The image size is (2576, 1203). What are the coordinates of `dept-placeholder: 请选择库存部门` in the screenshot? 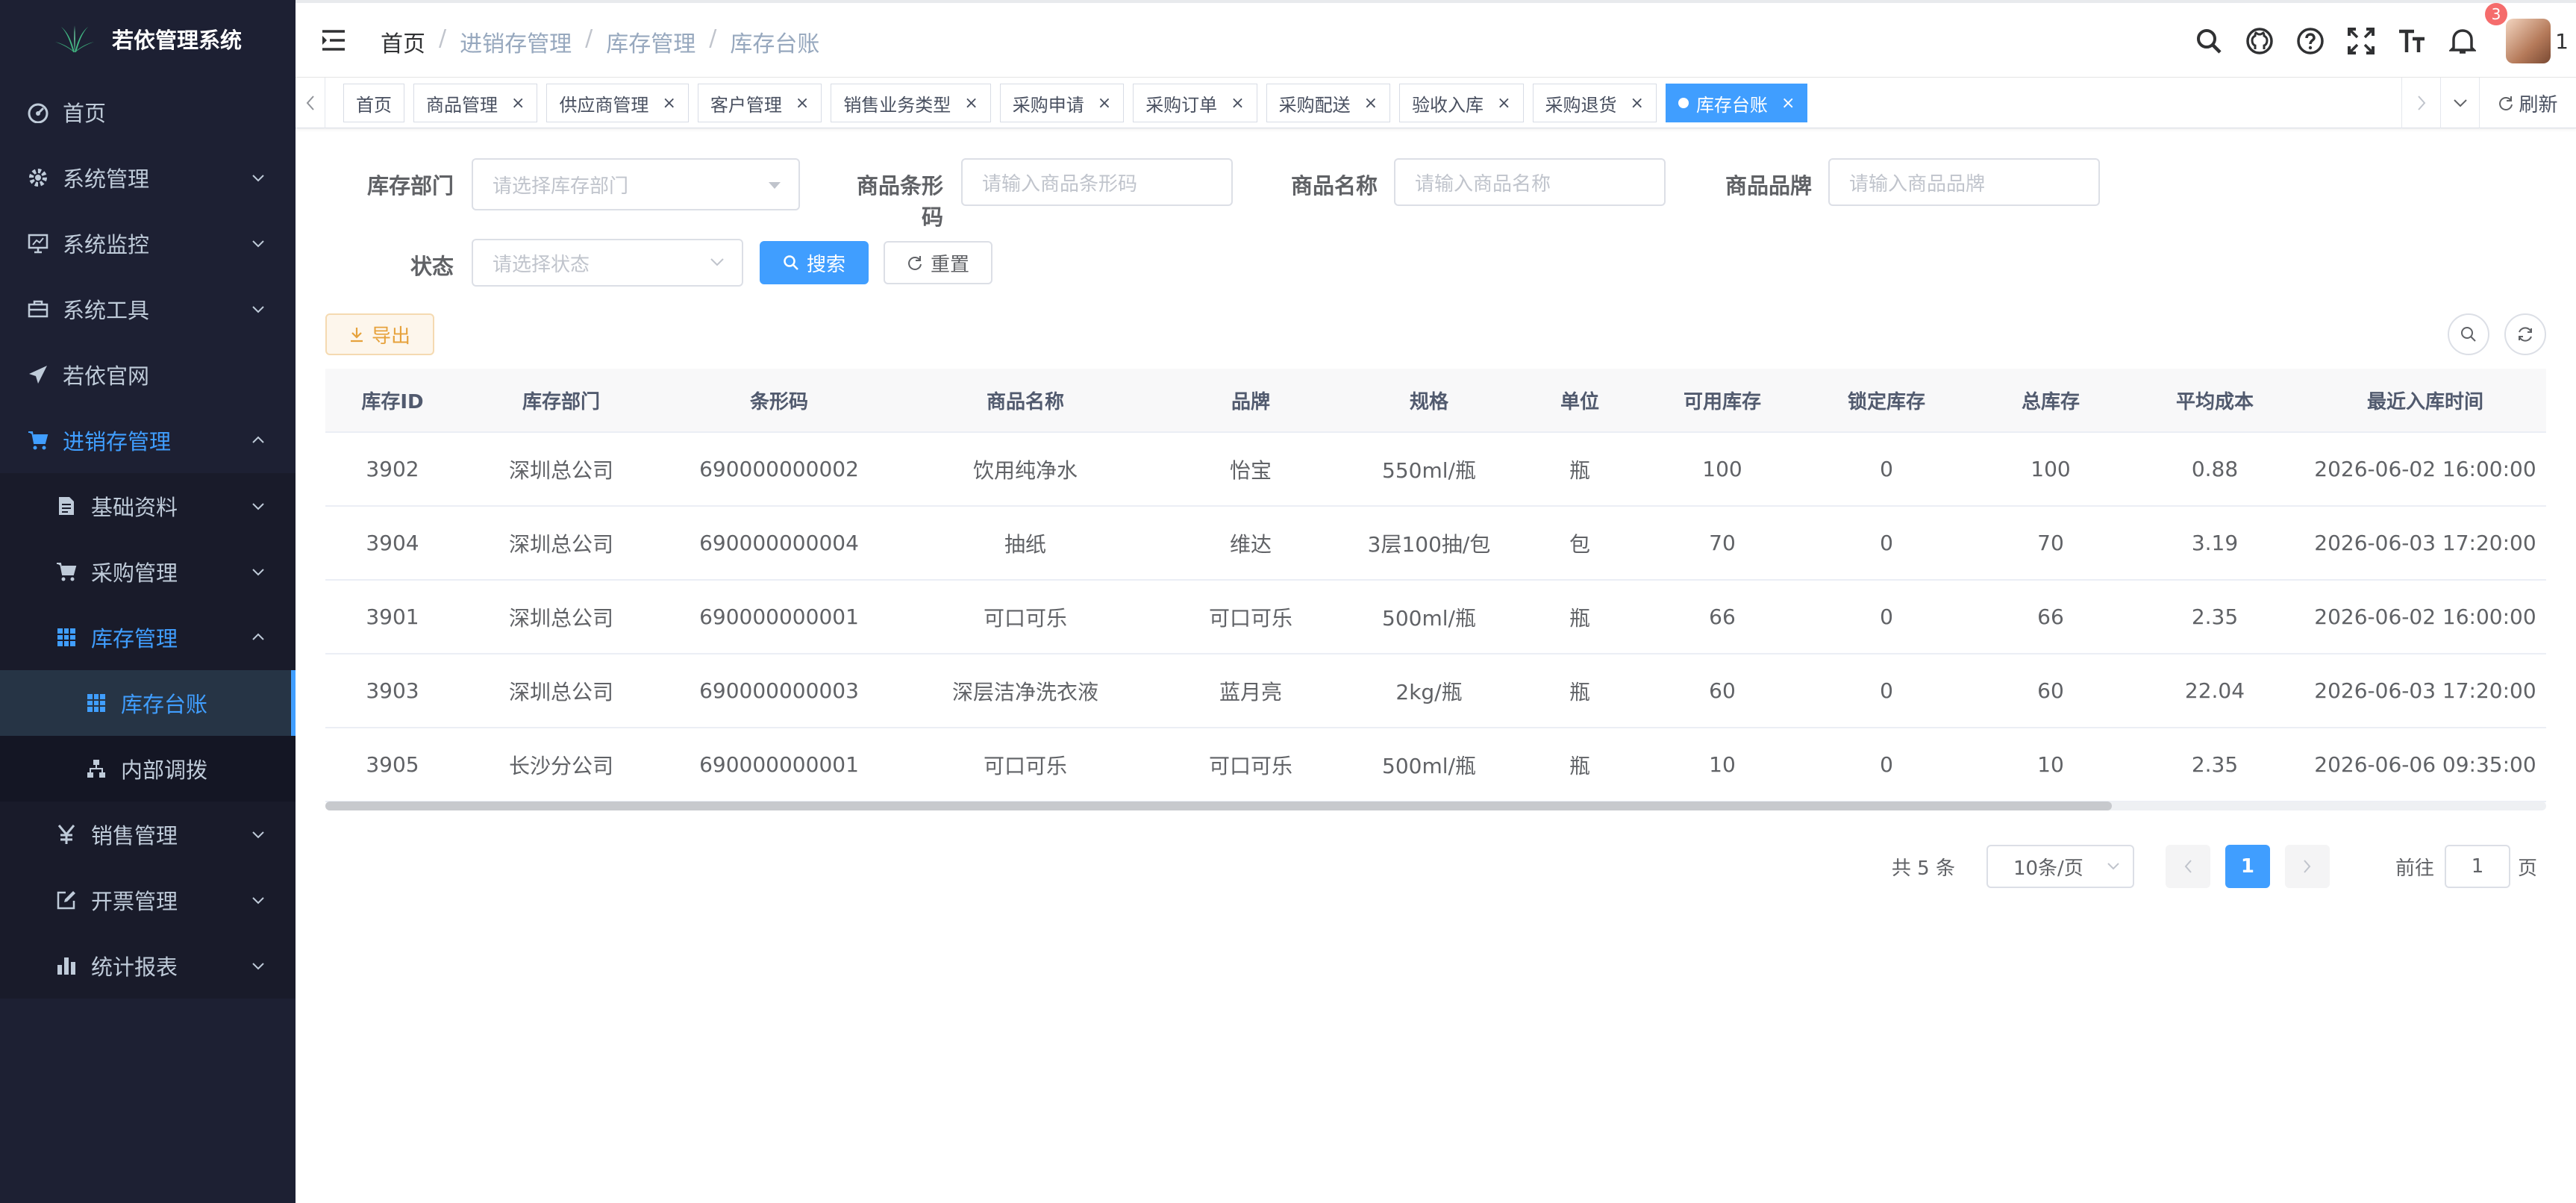 It's located at (561, 187).